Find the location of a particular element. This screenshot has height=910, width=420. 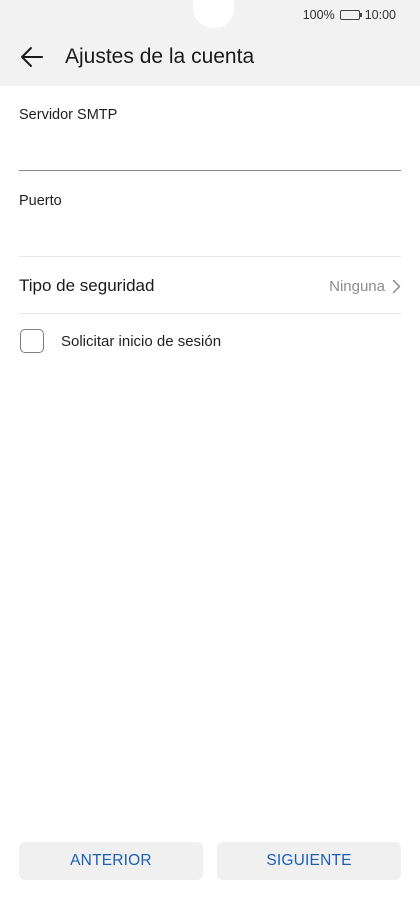

require-signin-row: Solicitar inicio de sesión is located at coordinates (120, 341).